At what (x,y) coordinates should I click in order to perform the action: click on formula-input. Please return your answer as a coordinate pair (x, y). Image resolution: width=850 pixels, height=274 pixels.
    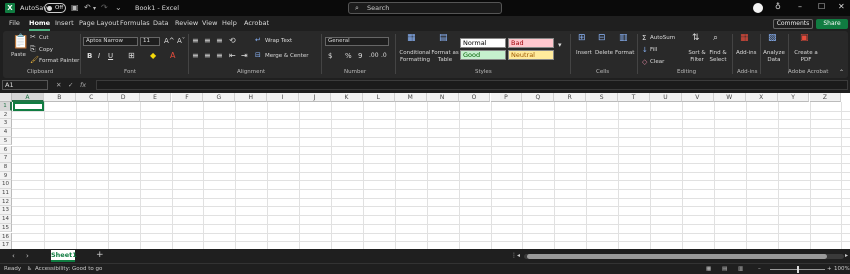
    Looking at the image, I should click on (472, 85).